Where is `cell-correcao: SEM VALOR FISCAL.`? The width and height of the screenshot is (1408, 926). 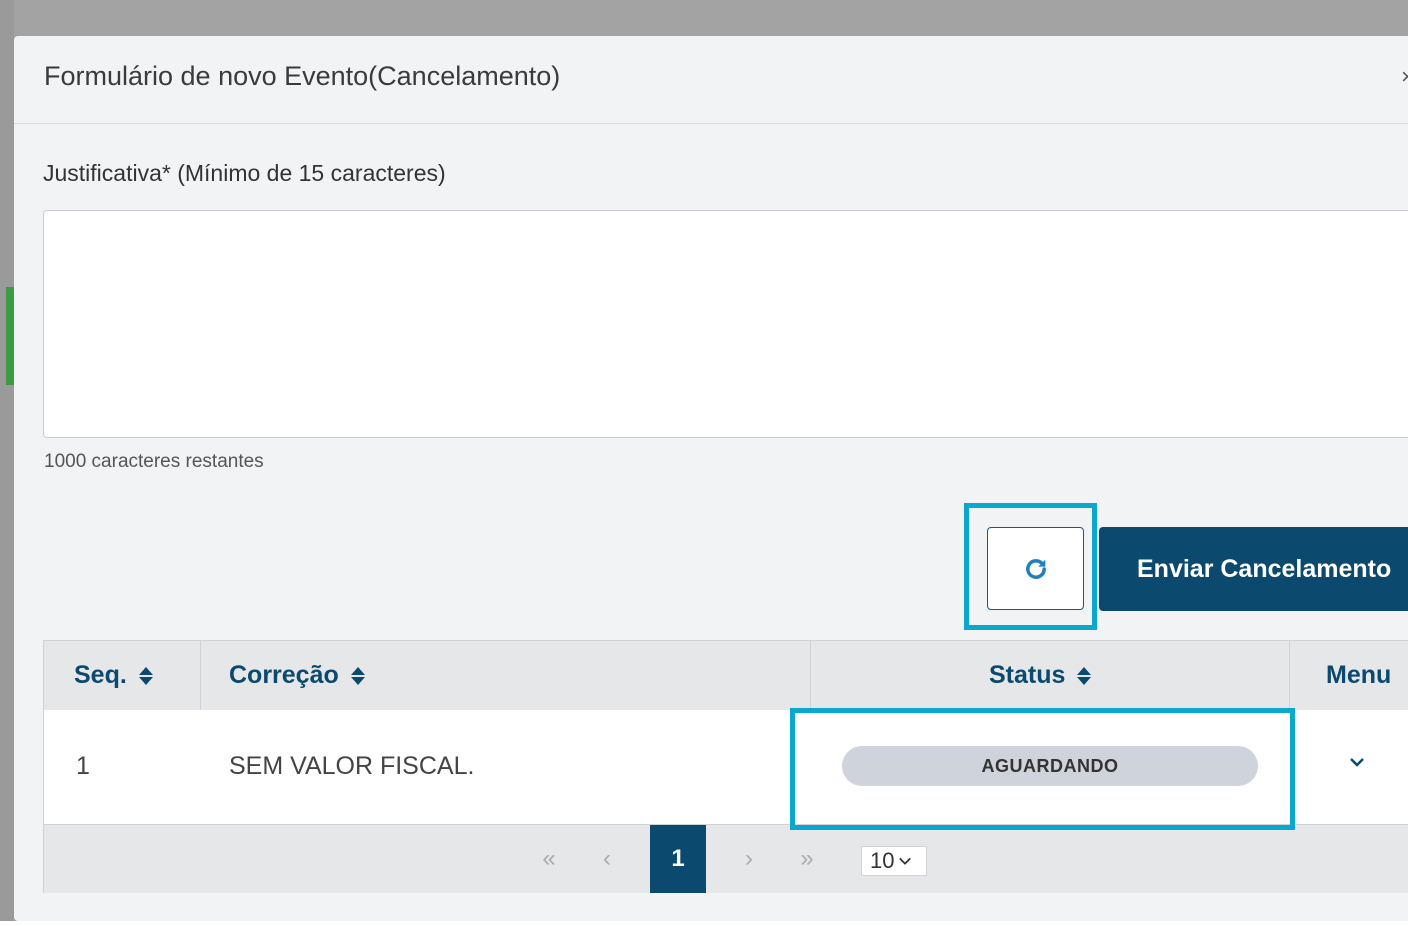
cell-correcao: SEM VALOR FISCAL. is located at coordinates (352, 766).